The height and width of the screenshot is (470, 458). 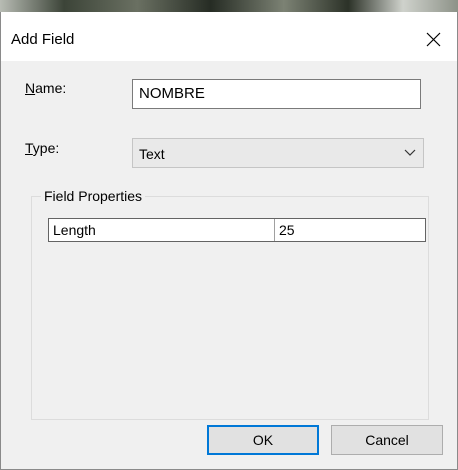 I want to click on type-dropdown: Text, so click(x=278, y=153).